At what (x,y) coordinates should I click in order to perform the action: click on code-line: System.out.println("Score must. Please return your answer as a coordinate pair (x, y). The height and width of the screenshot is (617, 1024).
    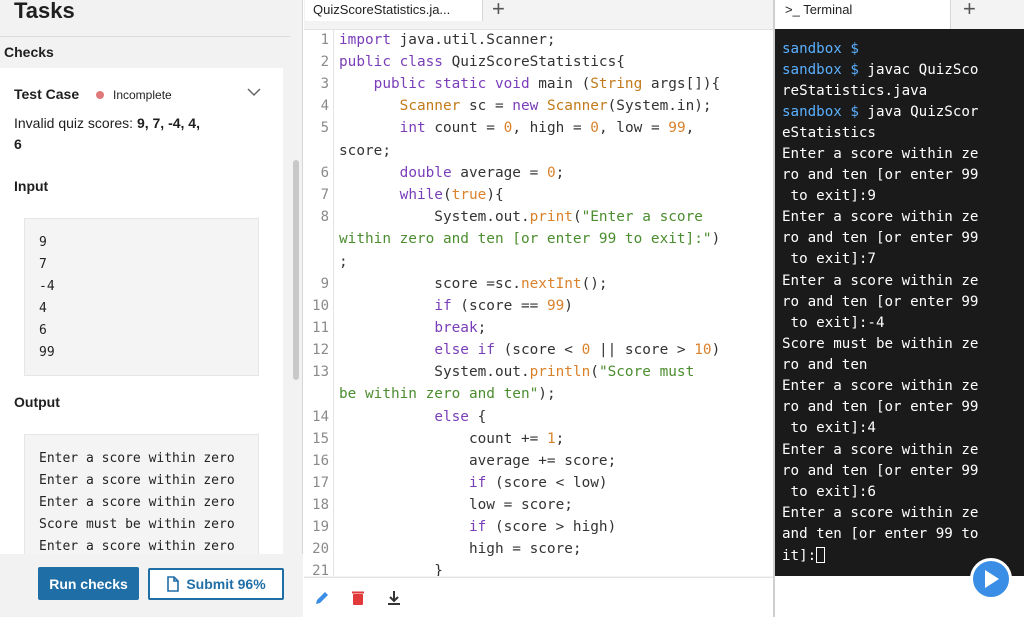
    Looking at the image, I should click on (517, 372).